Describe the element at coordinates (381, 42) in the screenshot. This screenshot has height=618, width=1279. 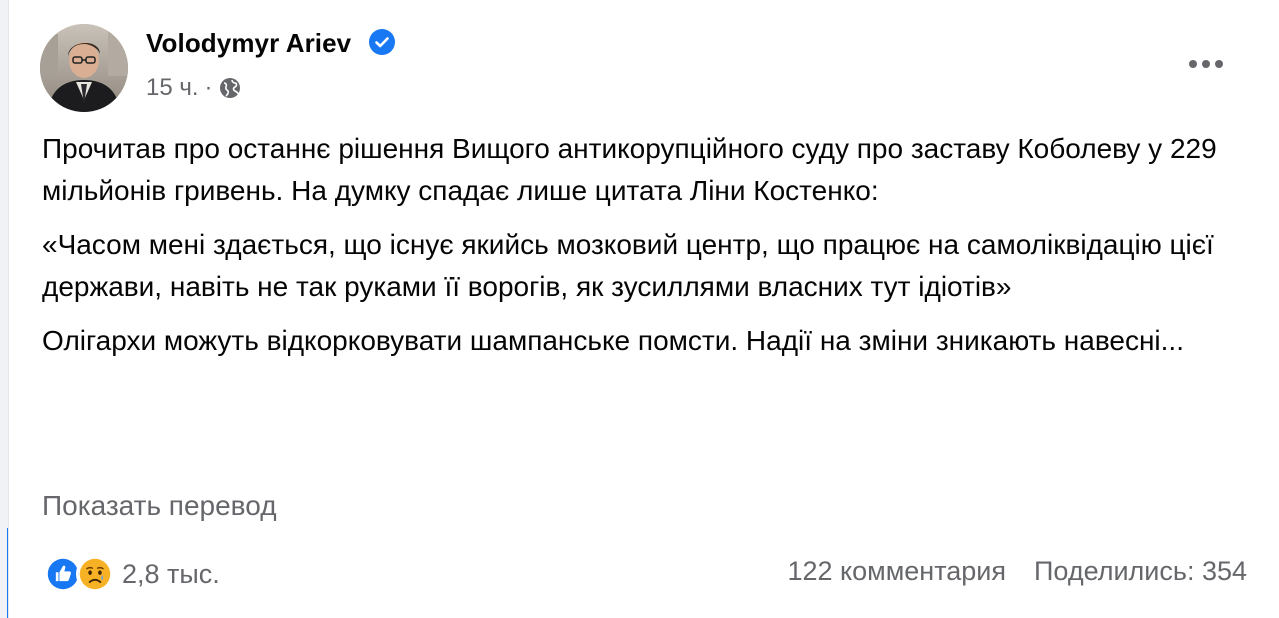
I see `verified-badge-icon` at that location.